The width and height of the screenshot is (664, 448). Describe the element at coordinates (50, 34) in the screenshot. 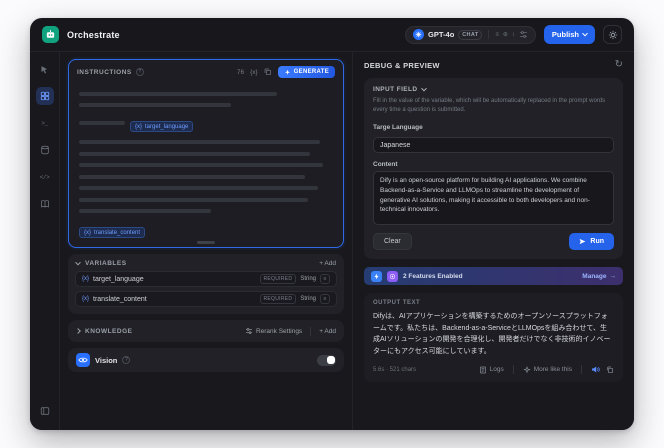

I see `app-logo-icon` at that location.